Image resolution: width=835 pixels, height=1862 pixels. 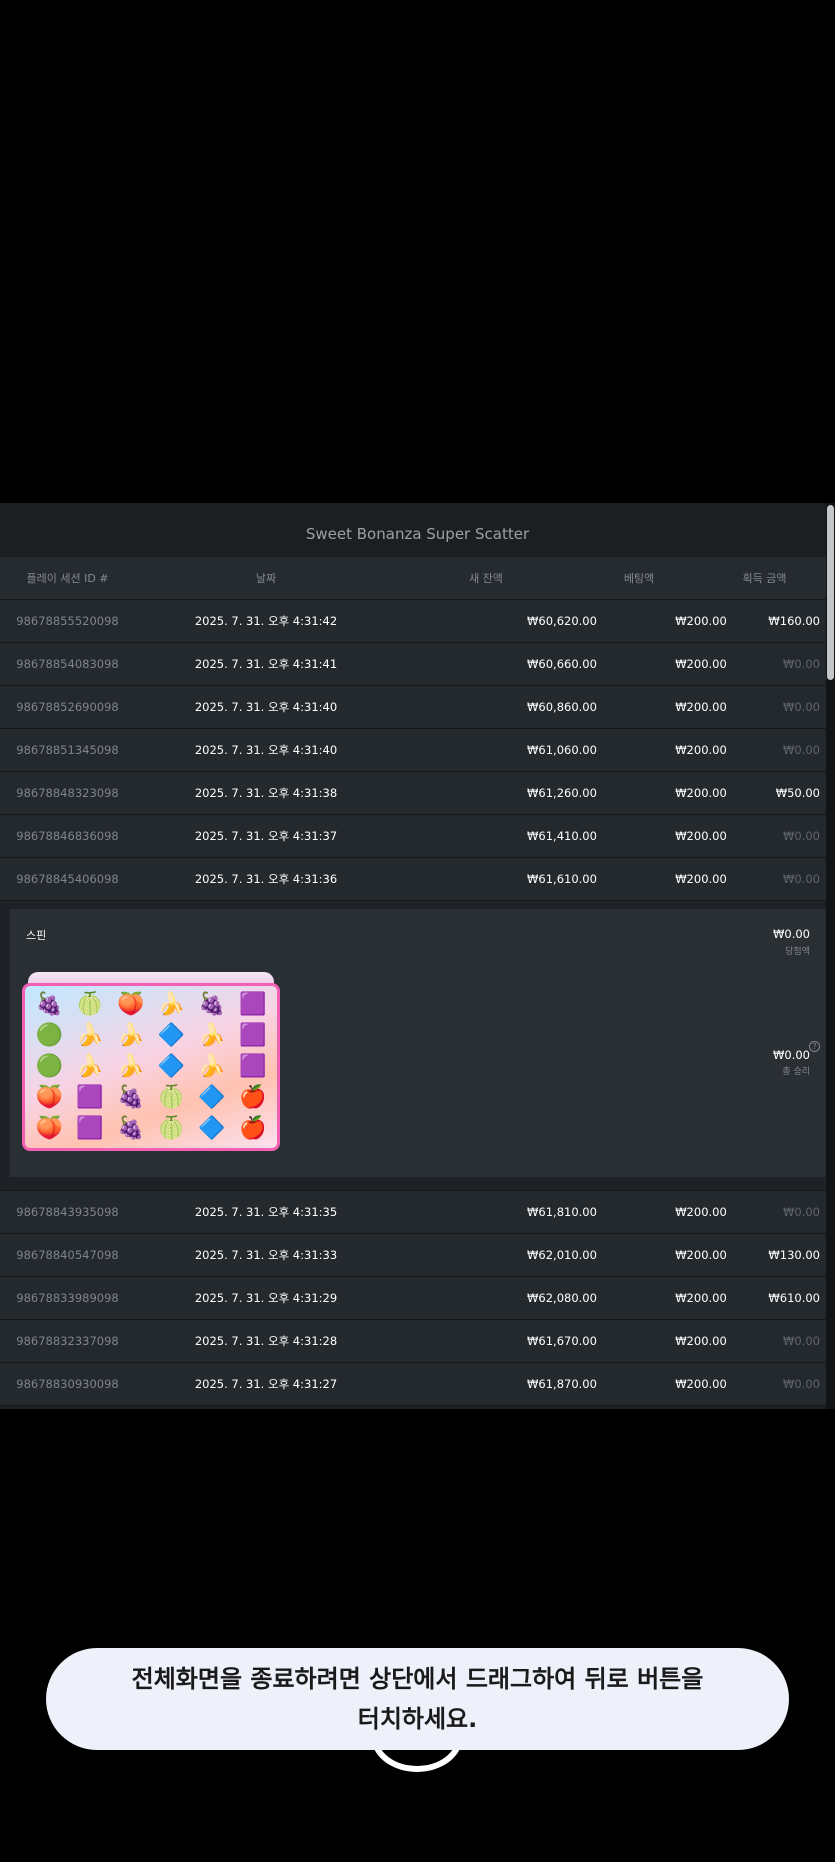 What do you see at coordinates (417, 1699) in the screenshot?
I see `fullscreen-toast: 전체화면을 종료하려면 상단에서 드래그하여 뒤로 버튼을 터치하세요.` at bounding box center [417, 1699].